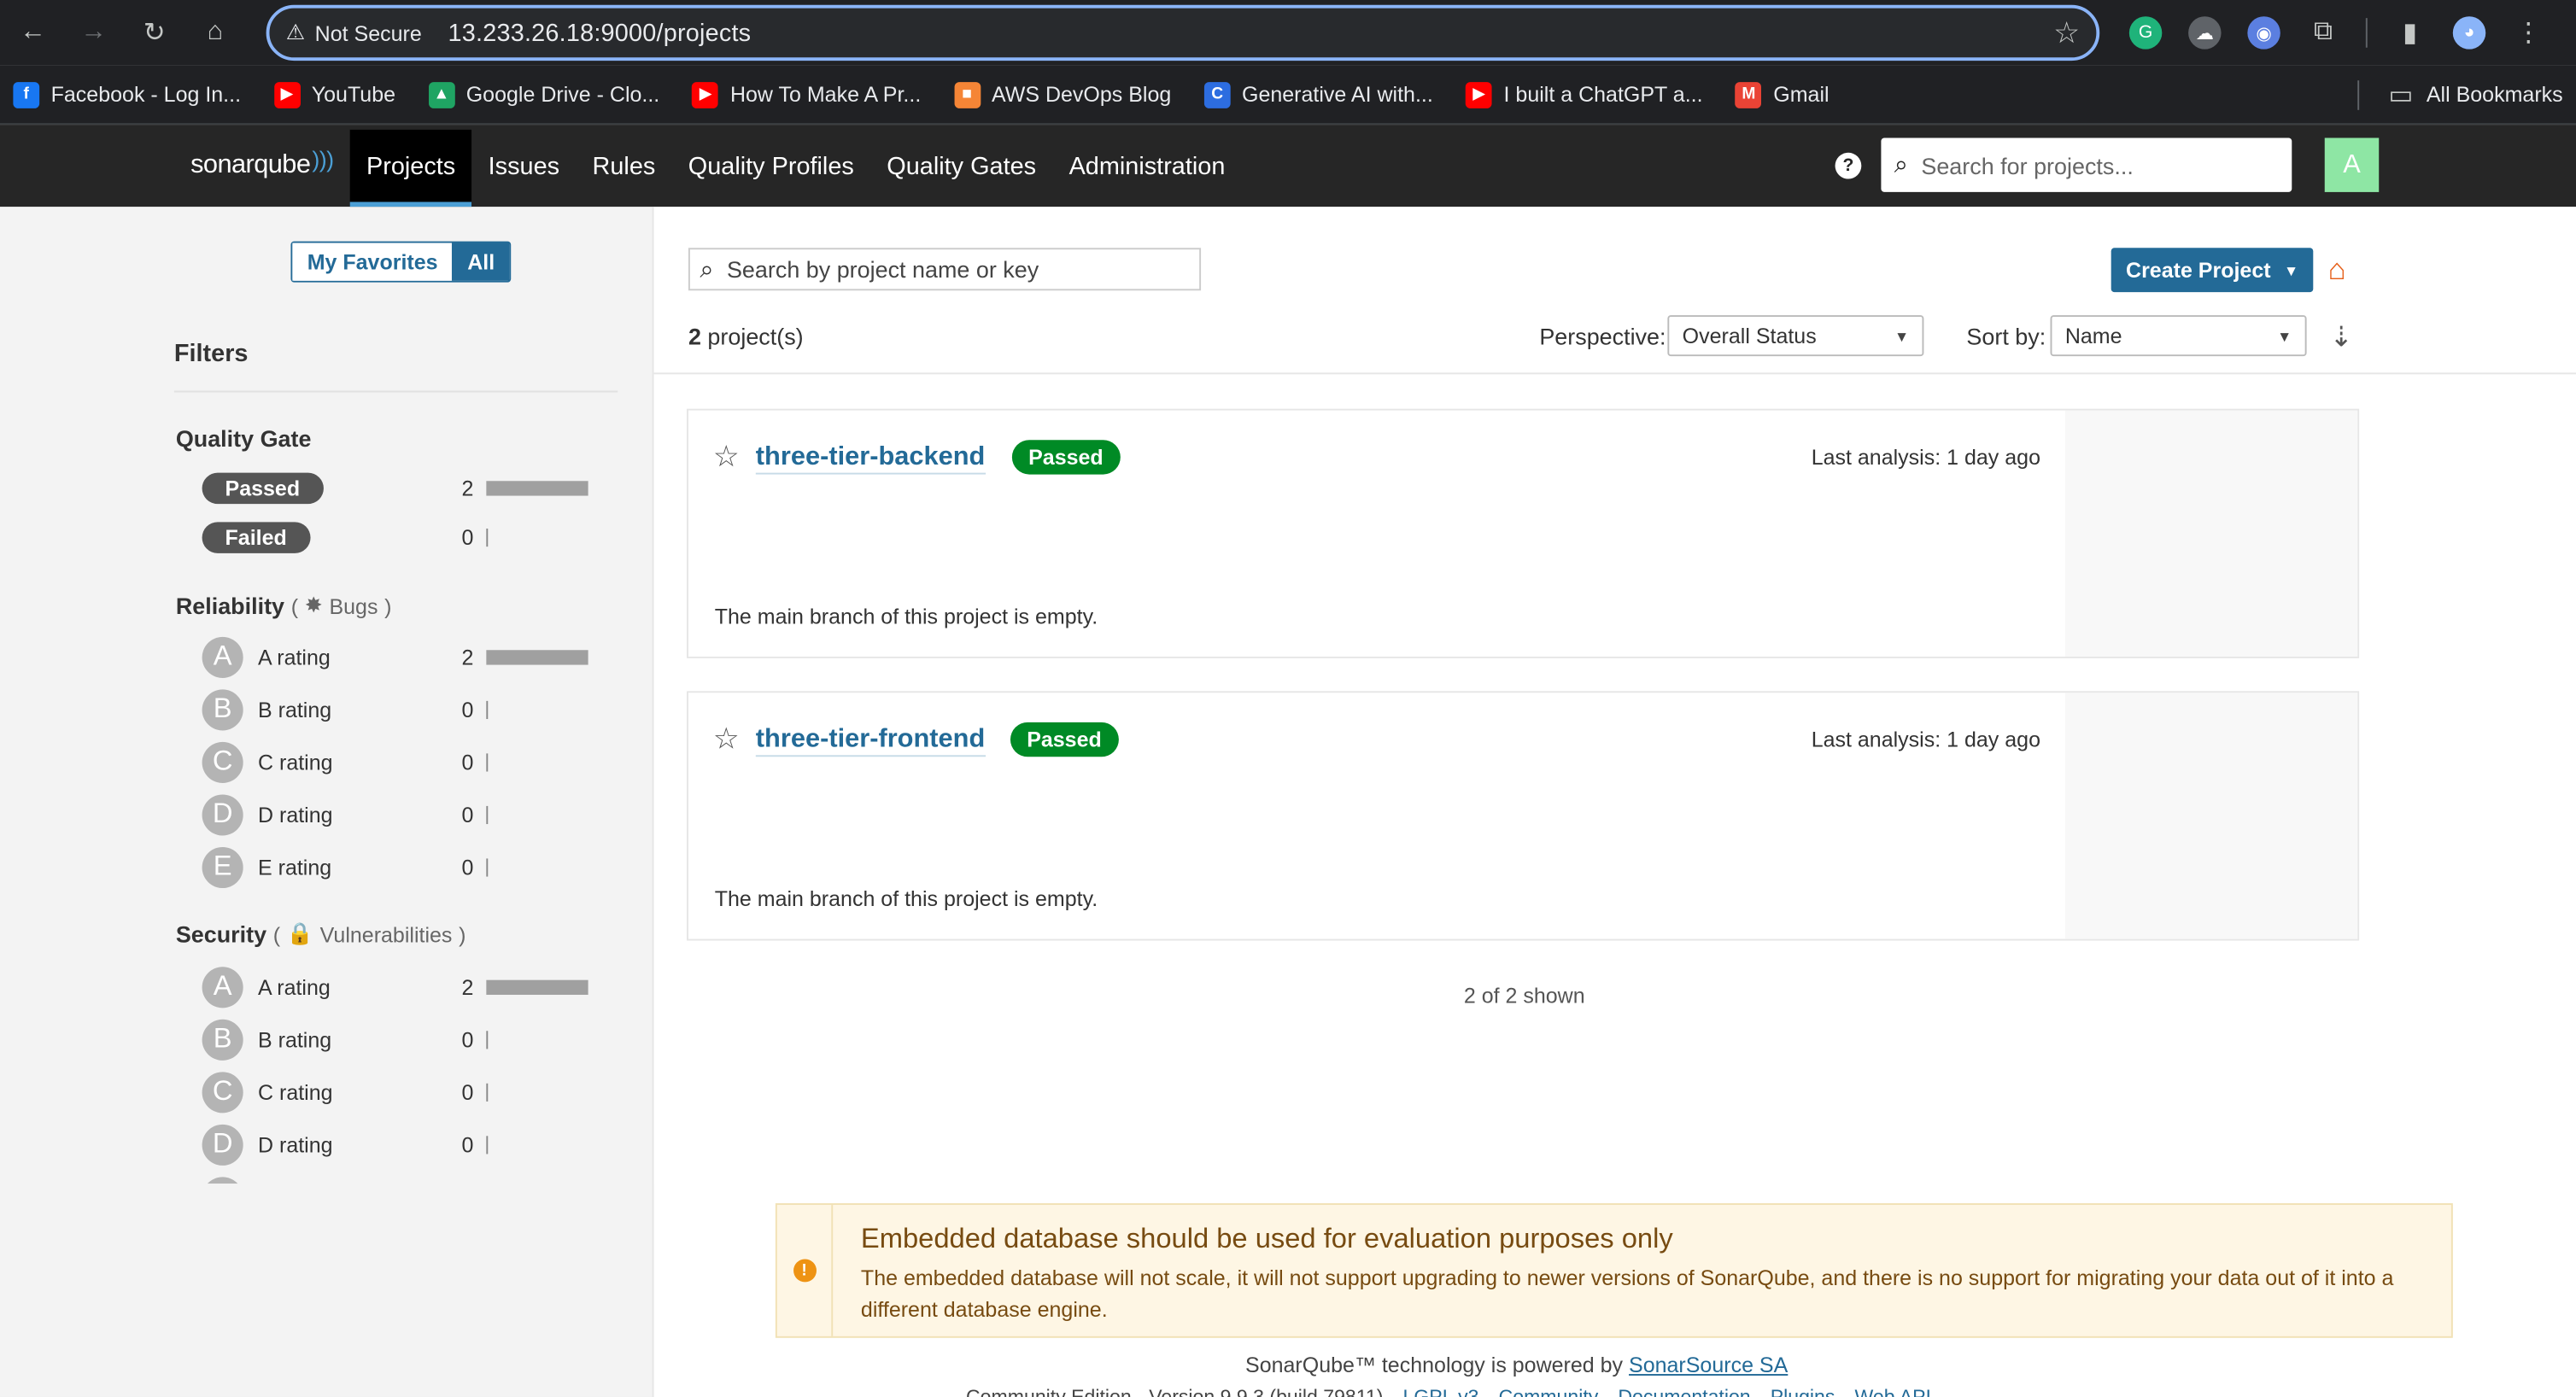  What do you see at coordinates (523, 168) in the screenshot?
I see `nav-issues: Issues` at bounding box center [523, 168].